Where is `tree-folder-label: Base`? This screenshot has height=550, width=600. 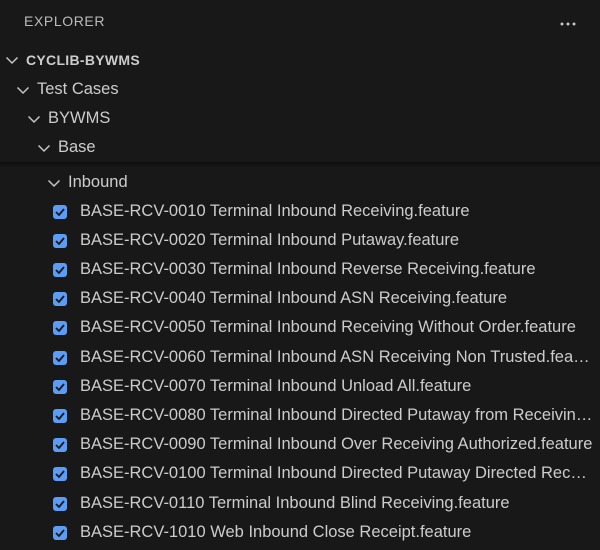 tree-folder-label: Base is located at coordinates (77, 147).